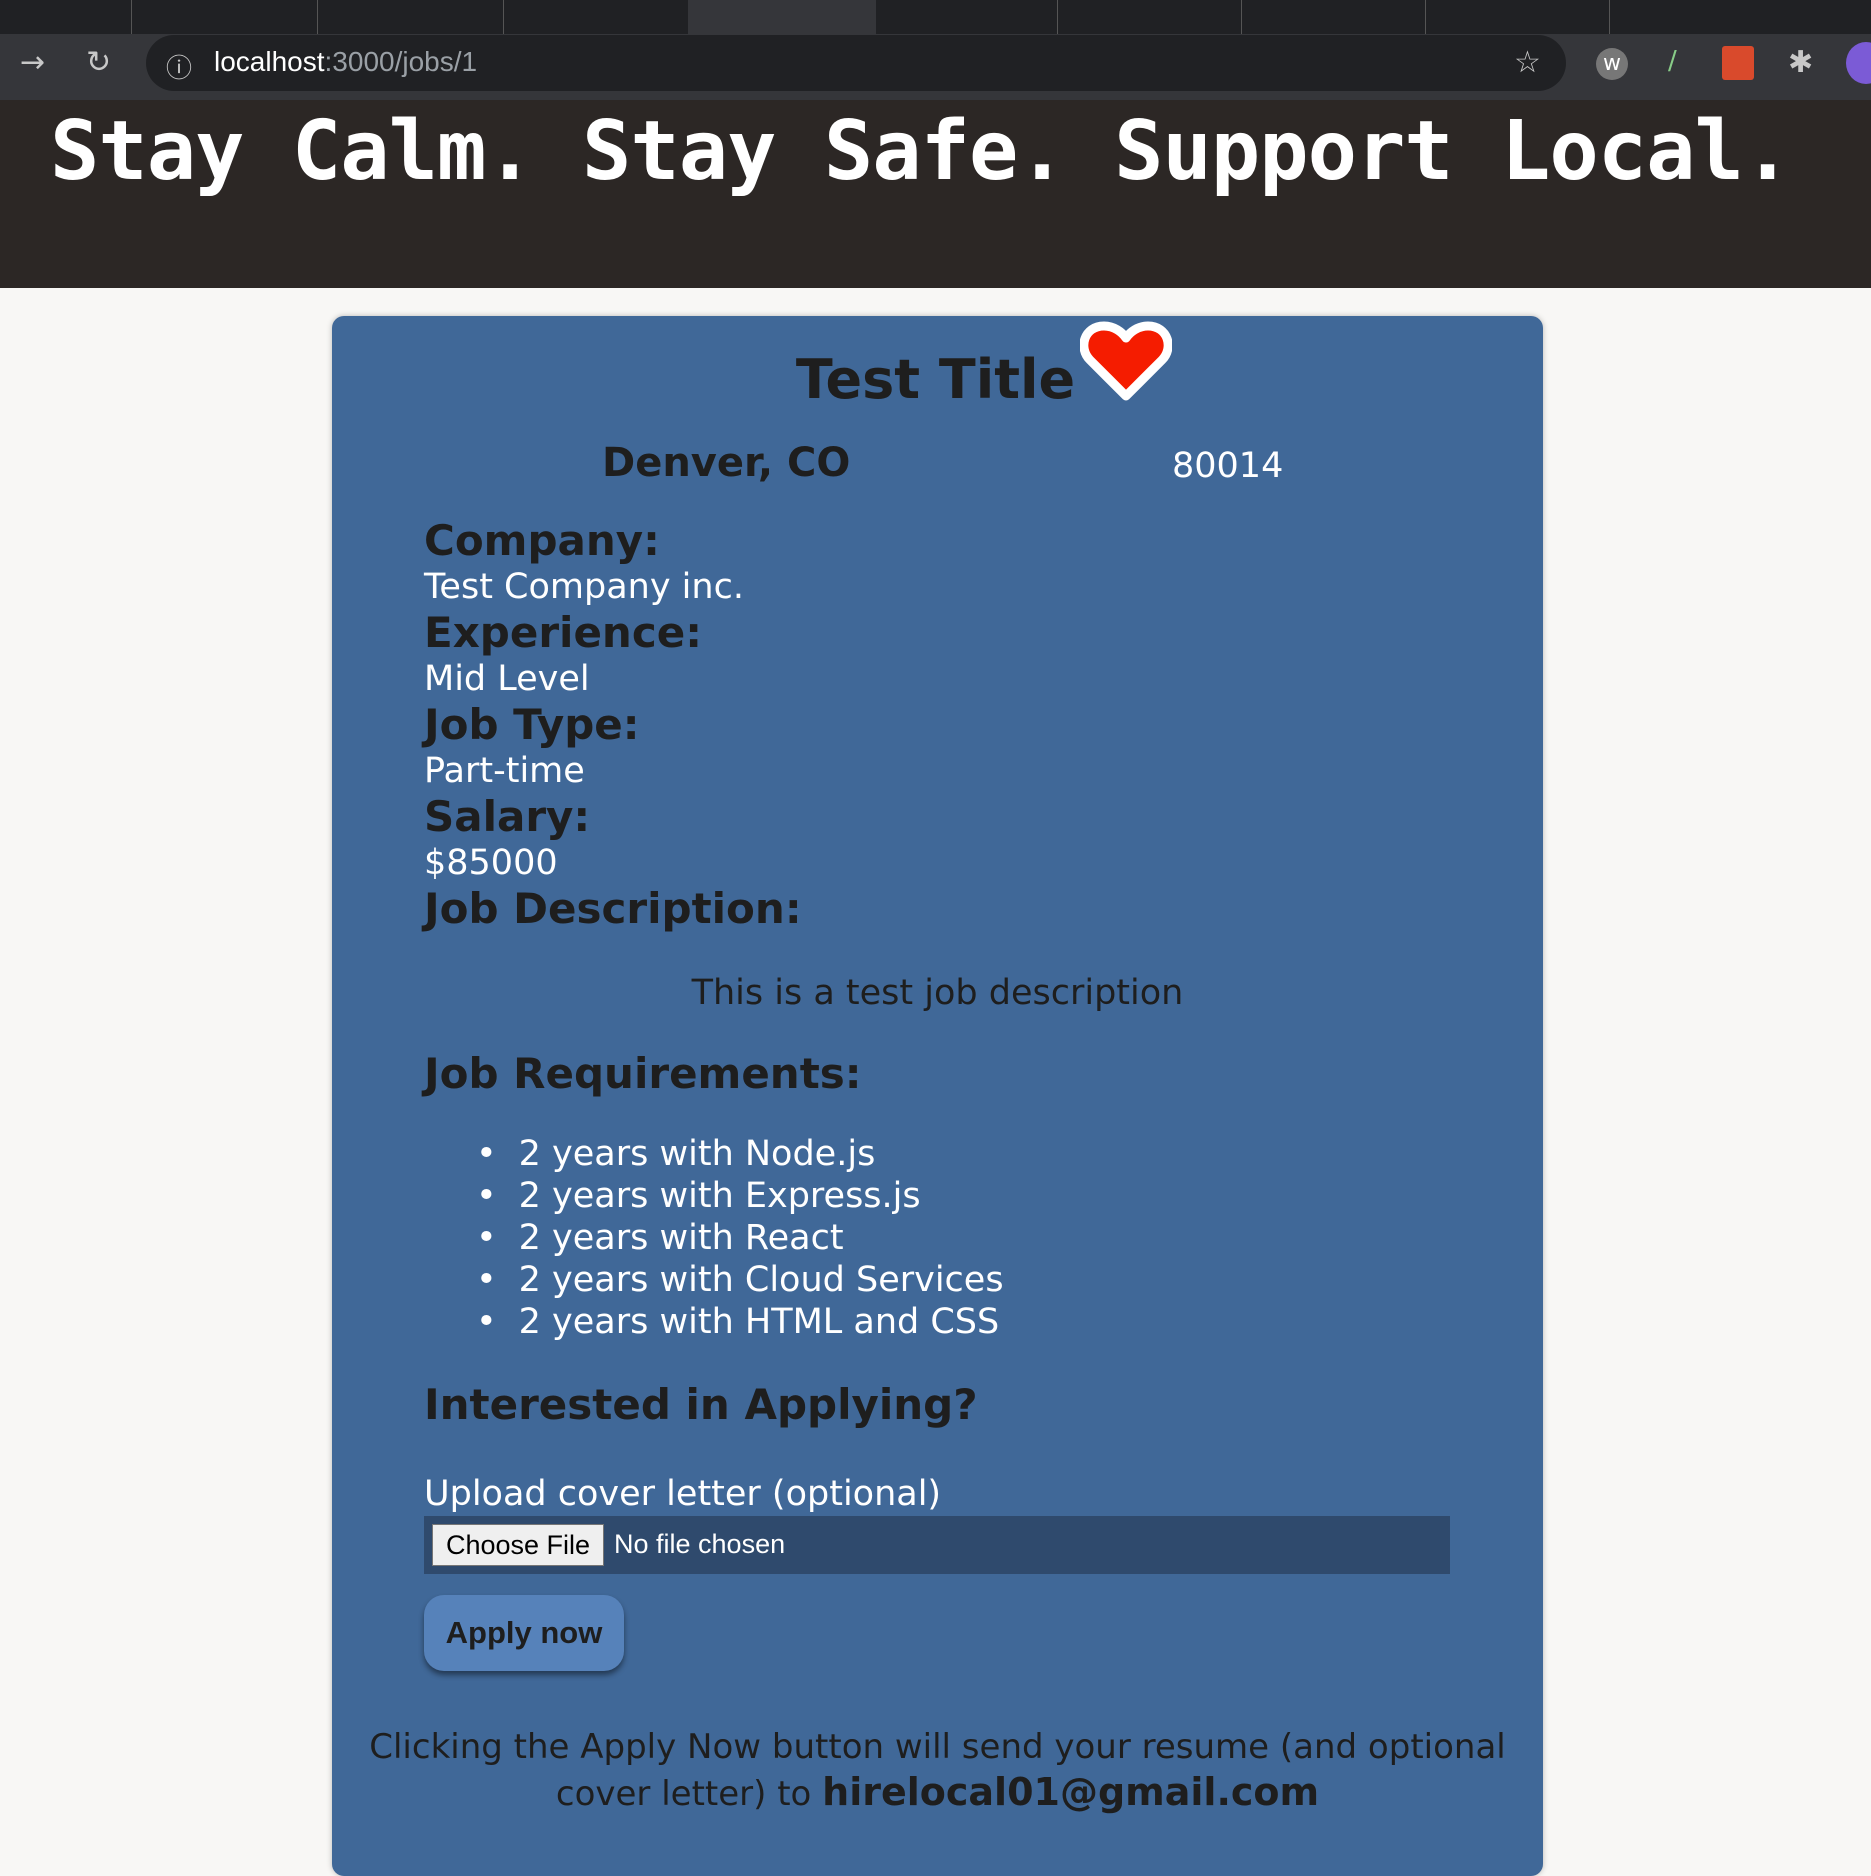 The height and width of the screenshot is (1876, 1871). I want to click on extensions-puzzle-icon: ✱, so click(1800, 62).